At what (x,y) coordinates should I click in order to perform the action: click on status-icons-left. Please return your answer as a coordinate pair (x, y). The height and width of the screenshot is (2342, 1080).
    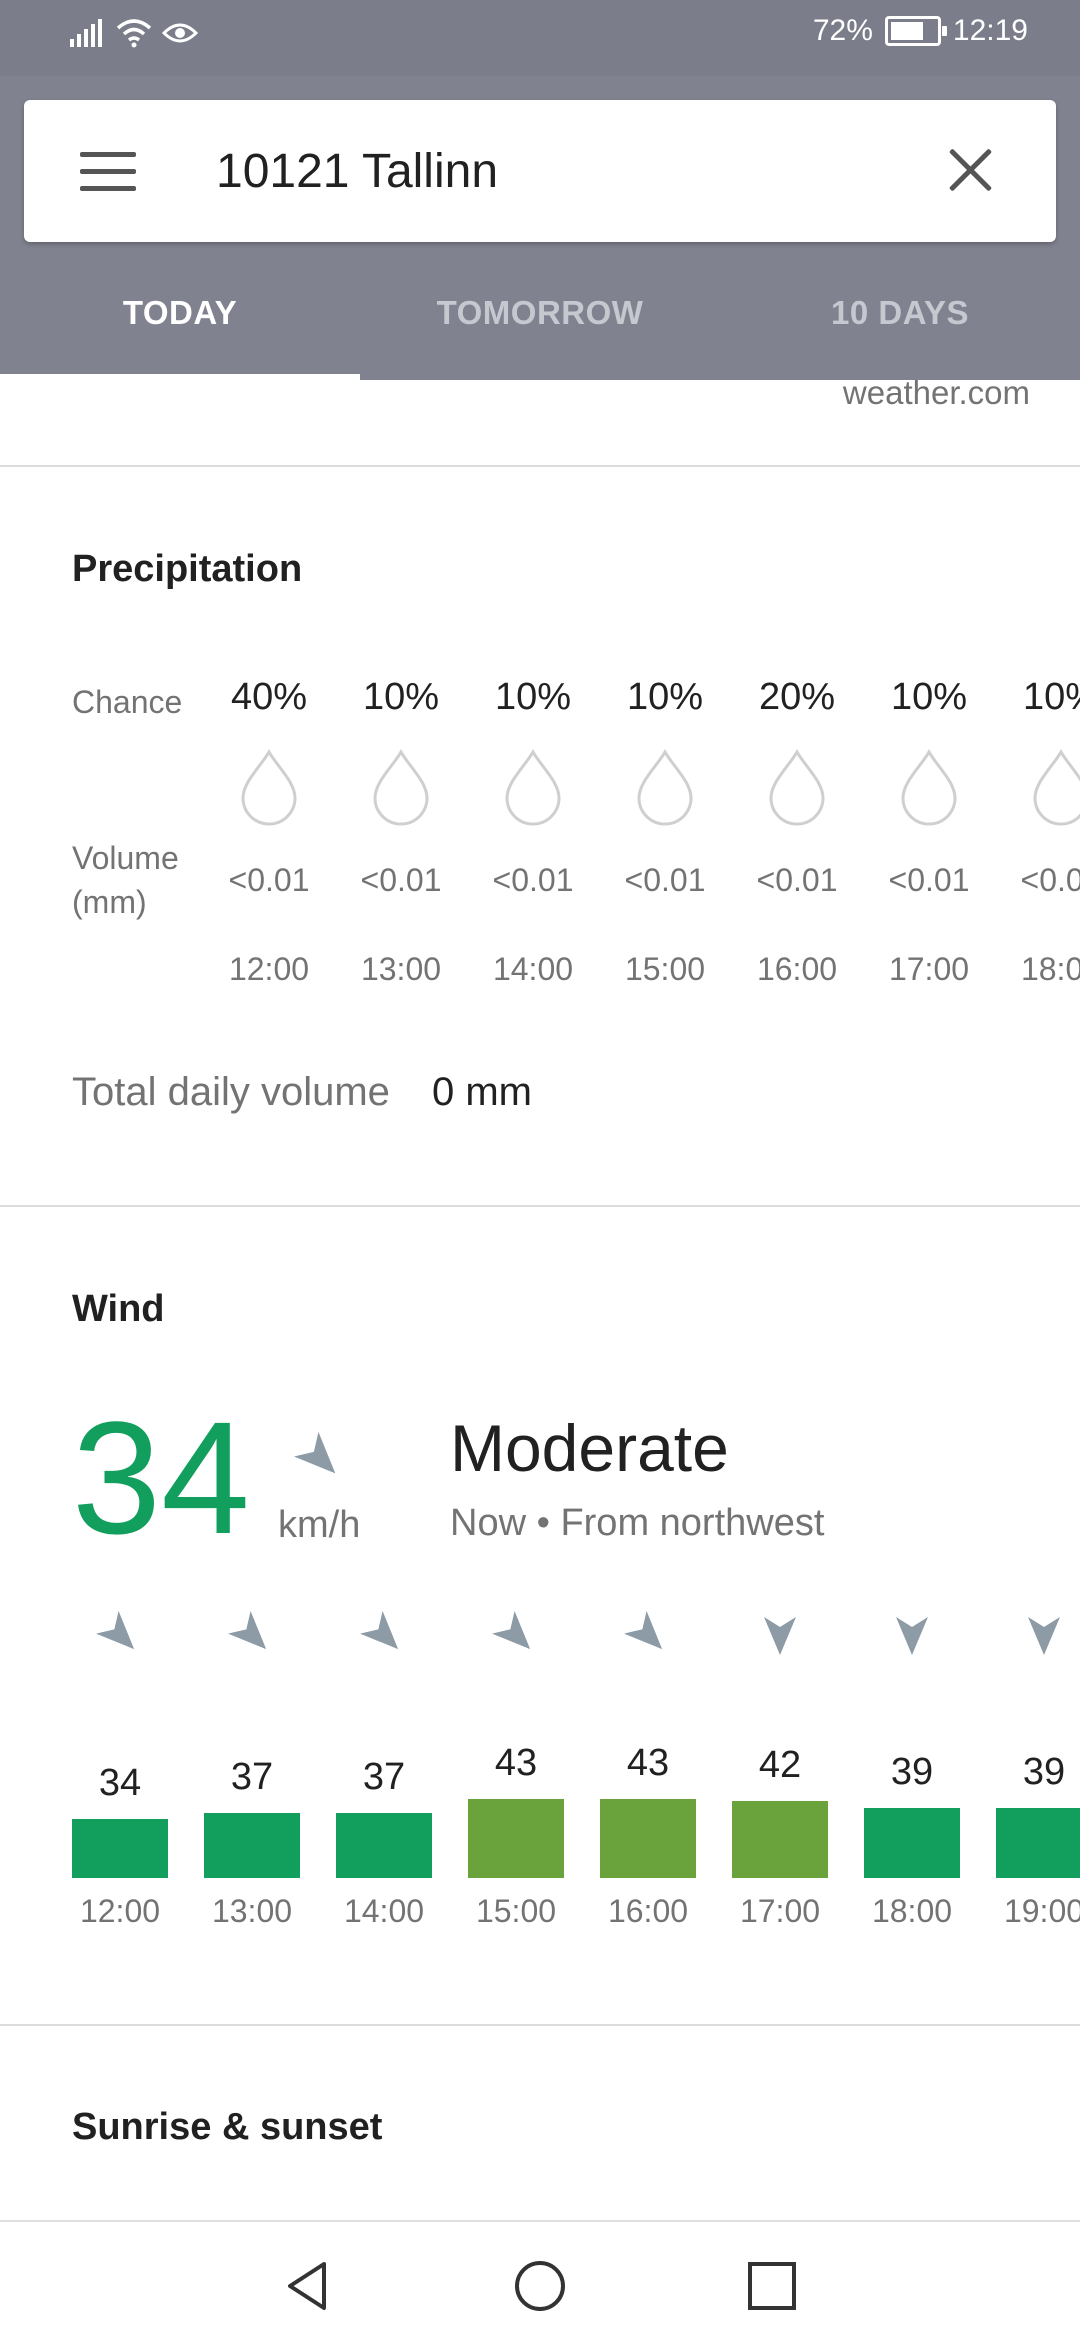
    Looking at the image, I should click on (134, 33).